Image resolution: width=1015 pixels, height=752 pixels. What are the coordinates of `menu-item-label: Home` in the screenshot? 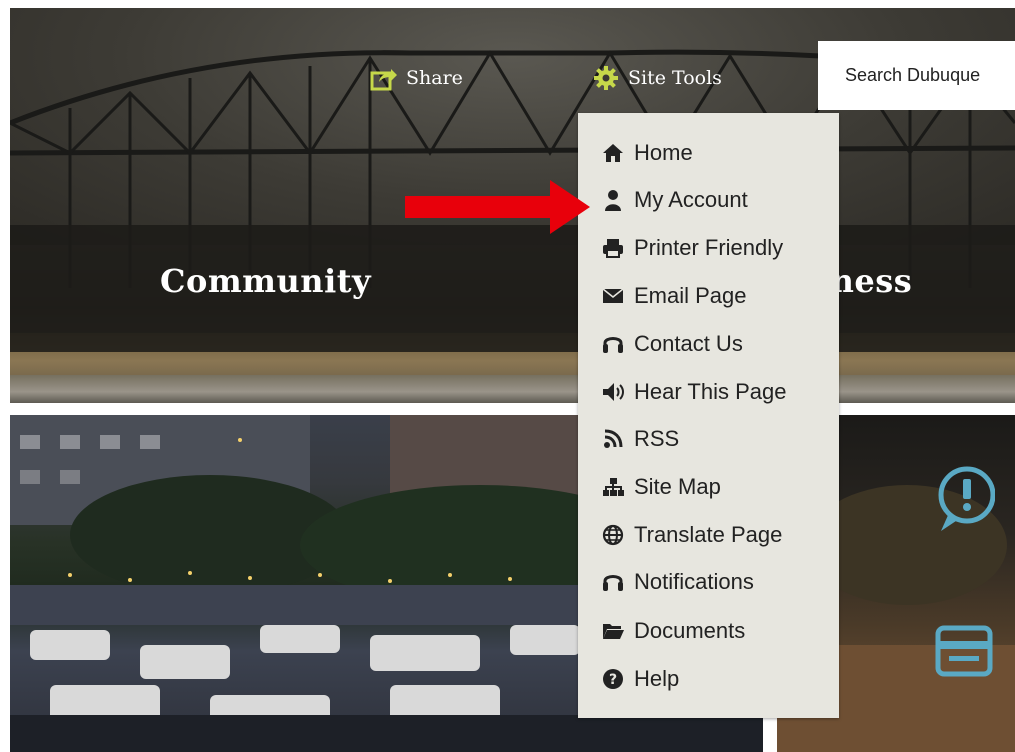 It's located at (663, 152).